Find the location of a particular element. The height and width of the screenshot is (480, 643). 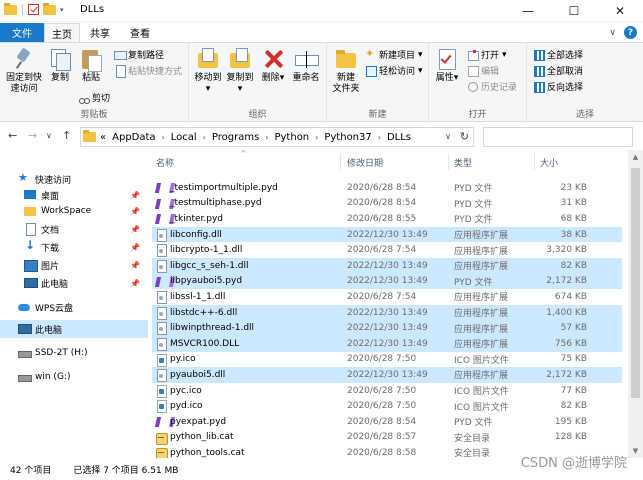

column-header-type: 类型 is located at coordinates (463, 162).